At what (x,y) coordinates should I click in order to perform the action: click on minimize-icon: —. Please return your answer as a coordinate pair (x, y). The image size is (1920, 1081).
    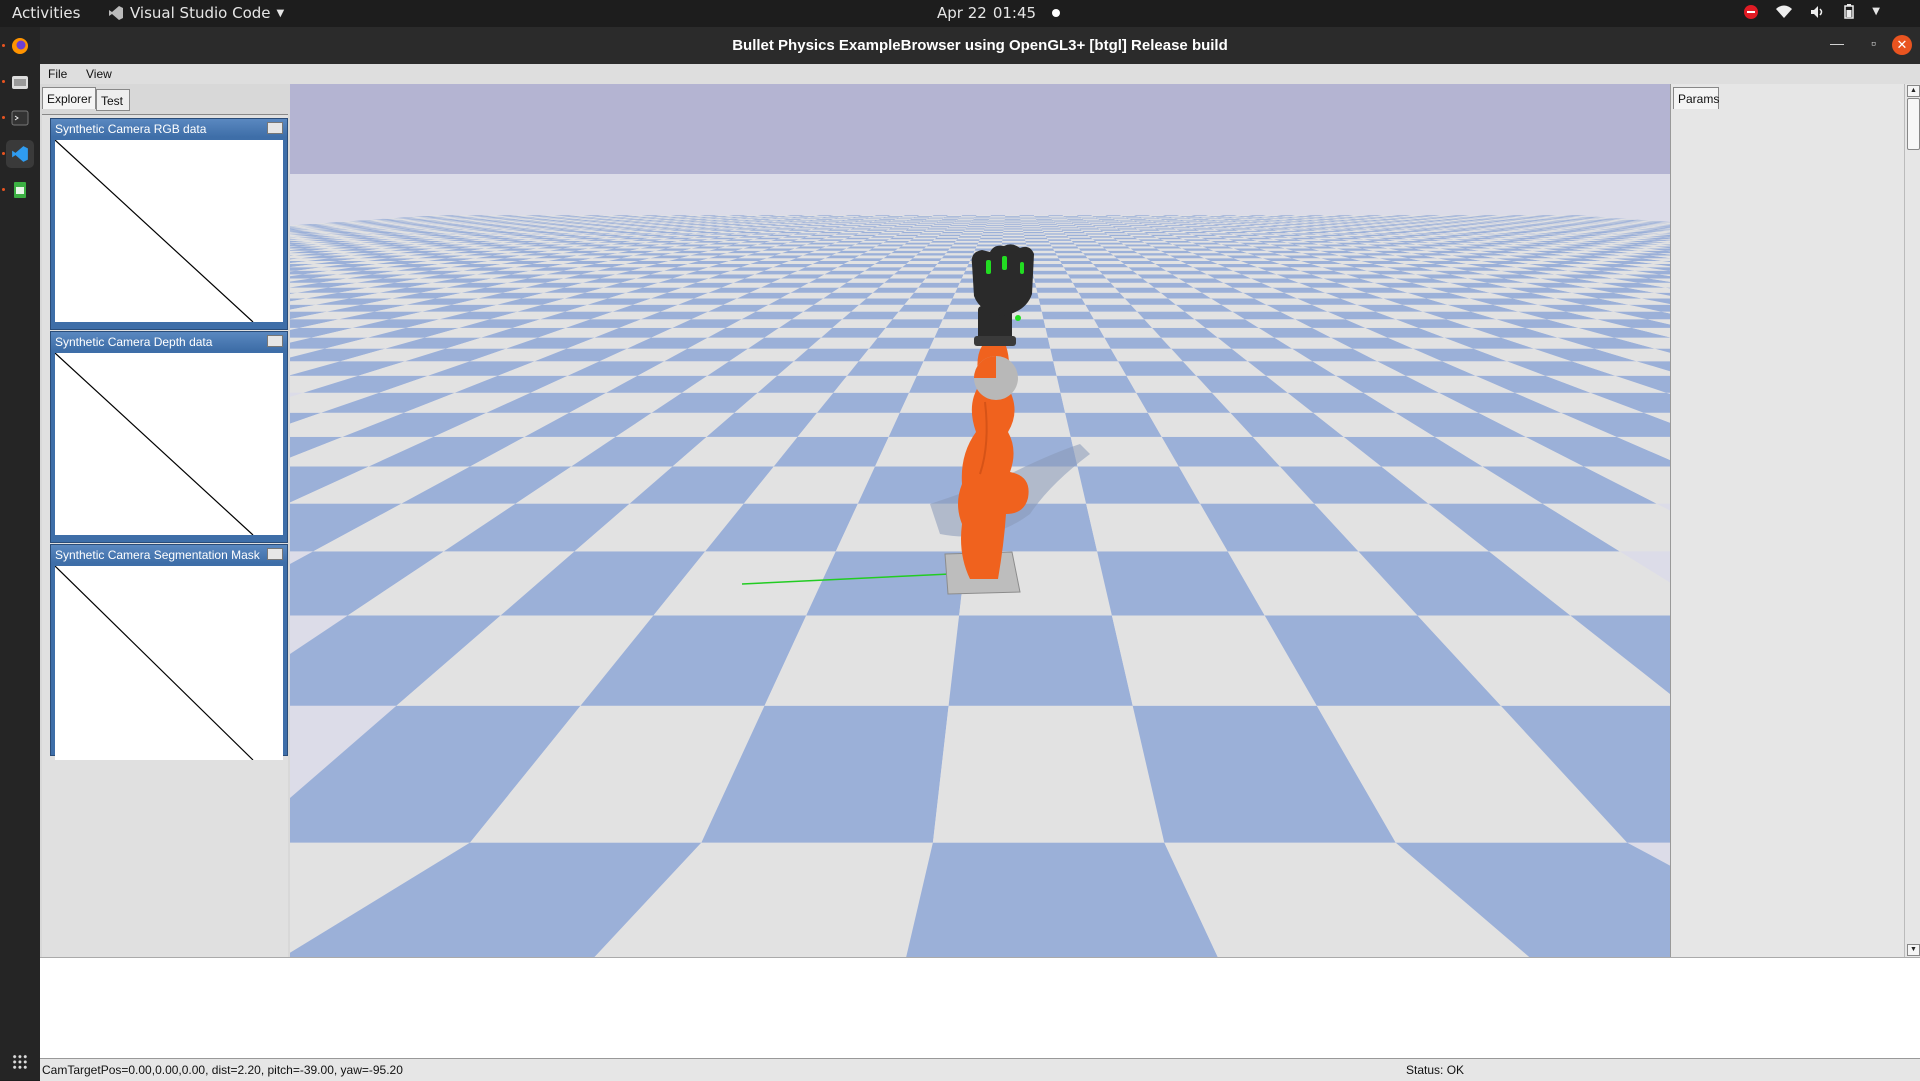
    Looking at the image, I should click on (1837, 43).